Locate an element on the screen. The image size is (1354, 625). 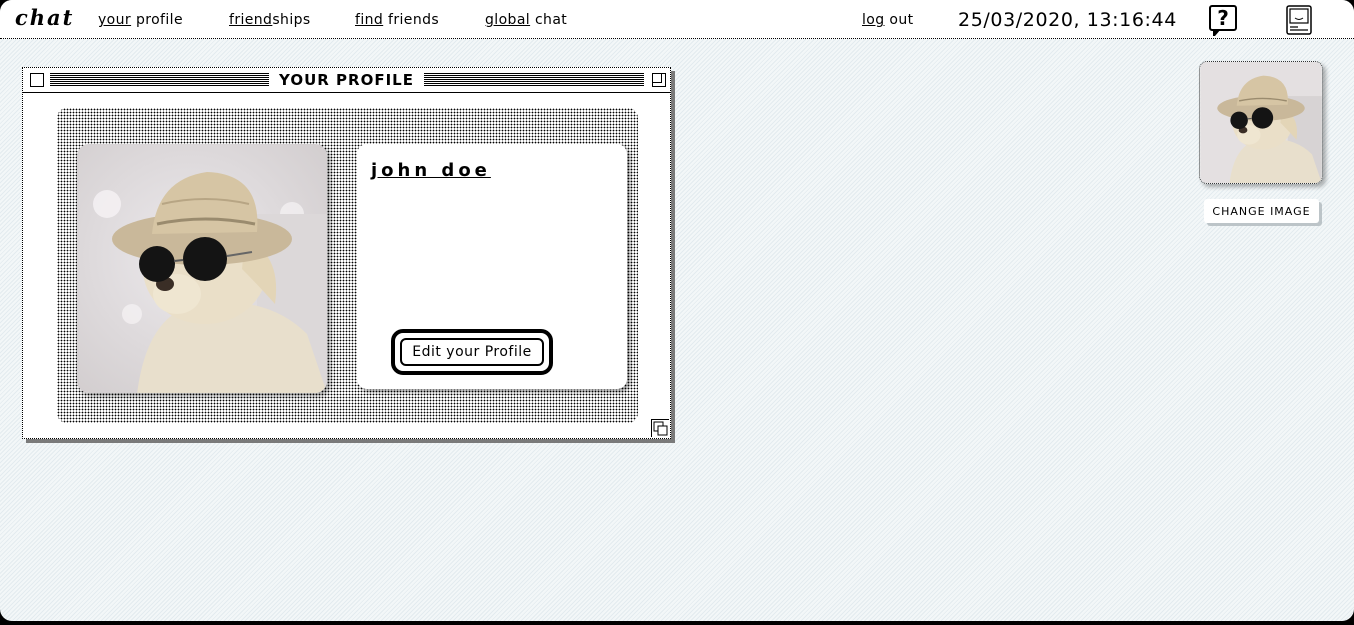
nav-find-friends: find friends is located at coordinates (397, 20).